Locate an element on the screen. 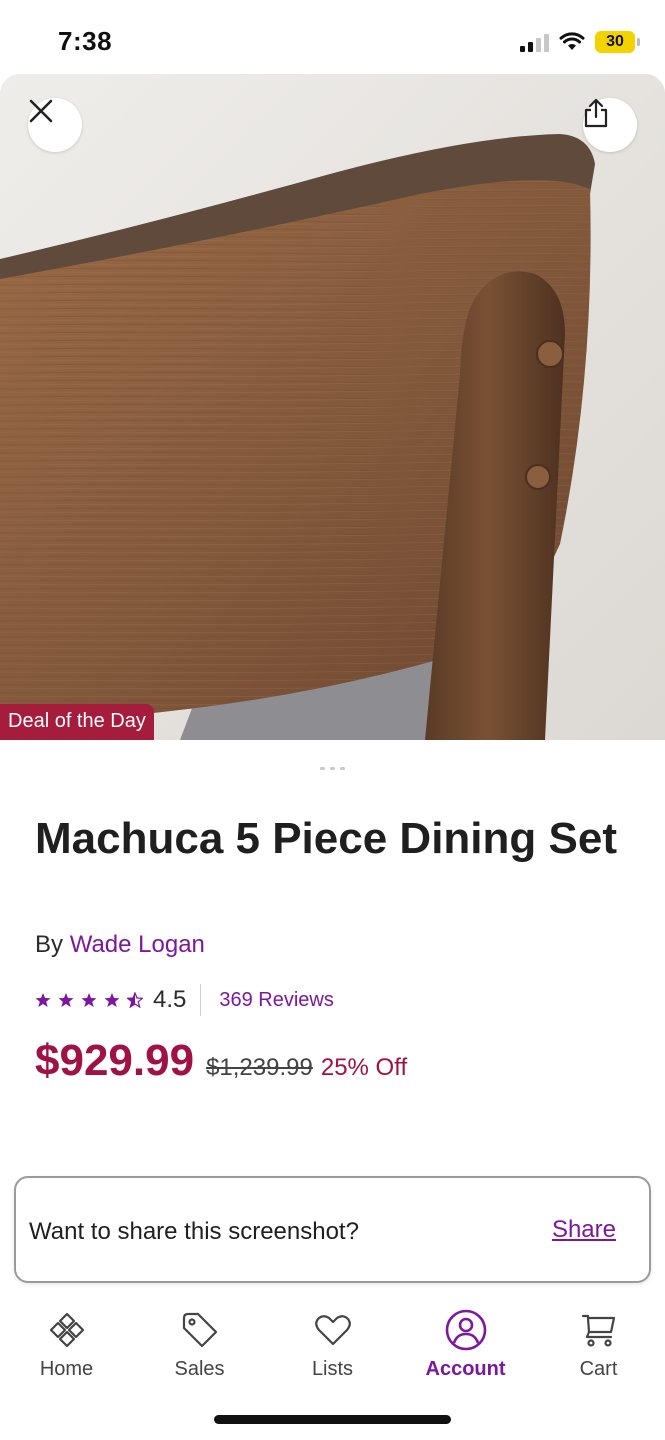  heart-icon is located at coordinates (333, 1330).